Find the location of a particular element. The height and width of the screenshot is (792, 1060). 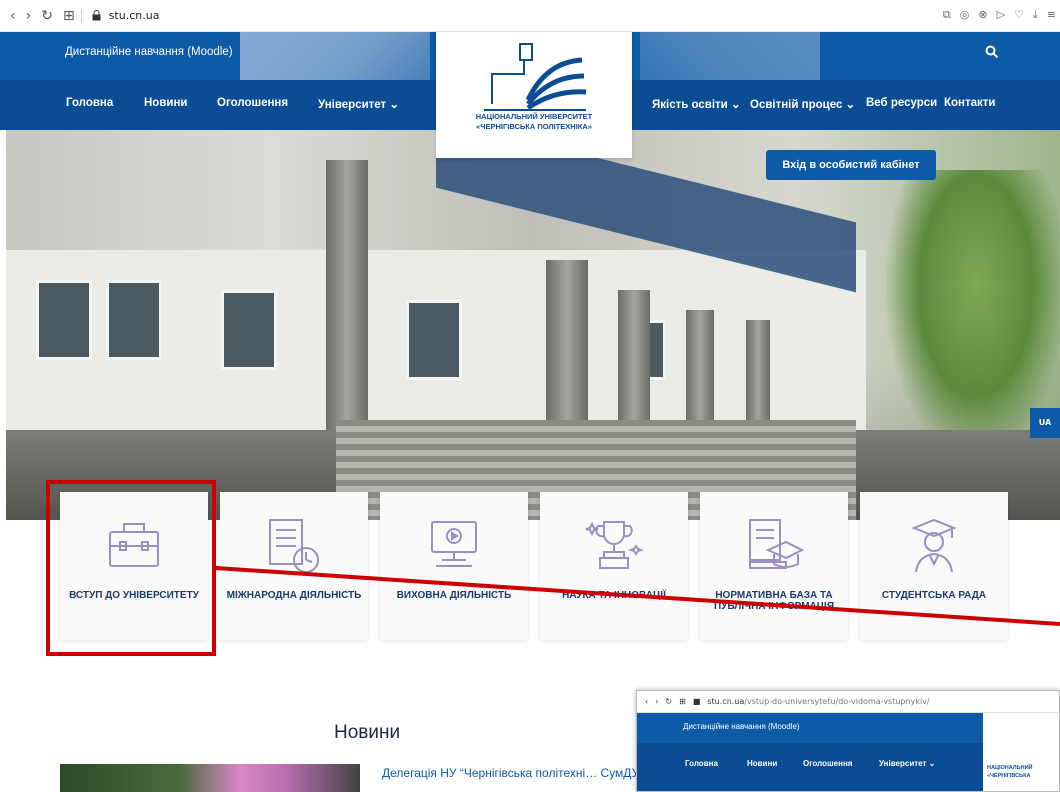

browser-tools: ⧉ ◎ ⊗ ▷ ♡ ⤓ ≡ is located at coordinates (999, 15).